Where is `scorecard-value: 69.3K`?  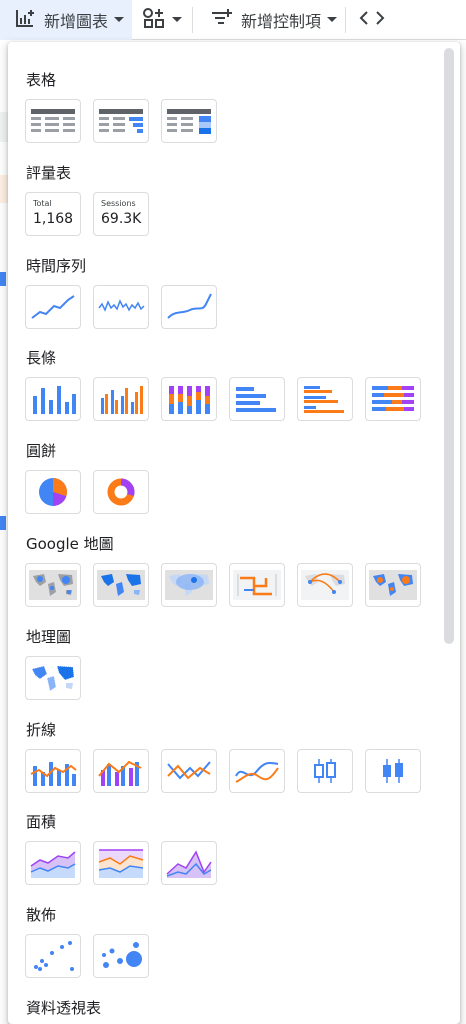 scorecard-value: 69.3K is located at coordinates (121, 219).